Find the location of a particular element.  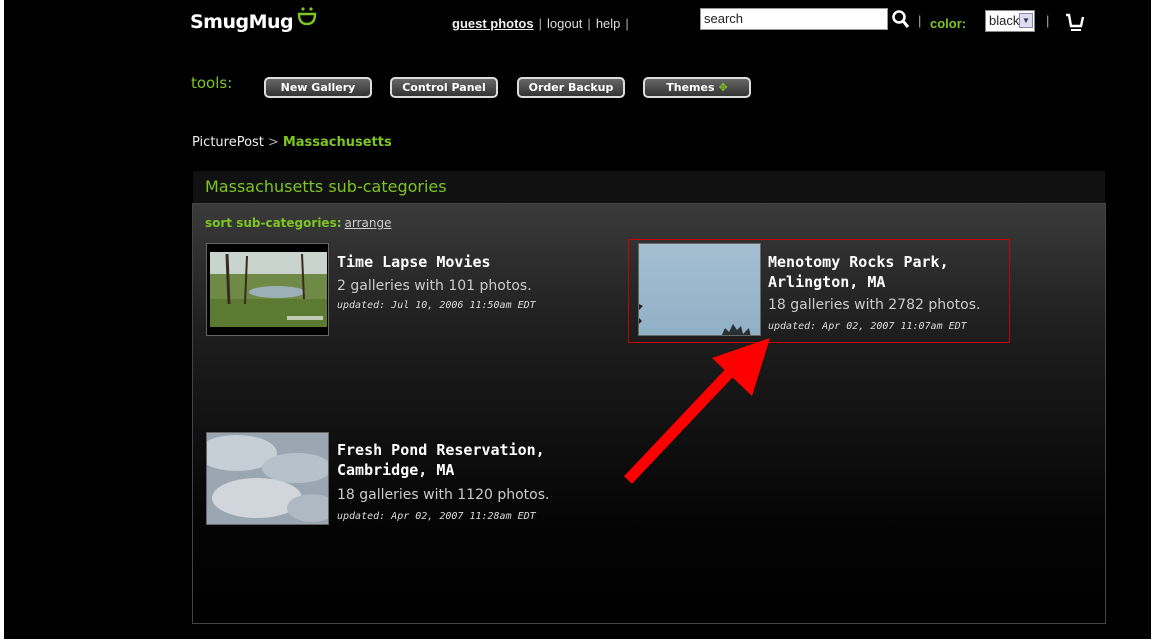

search-input: search is located at coordinates (794, 19).